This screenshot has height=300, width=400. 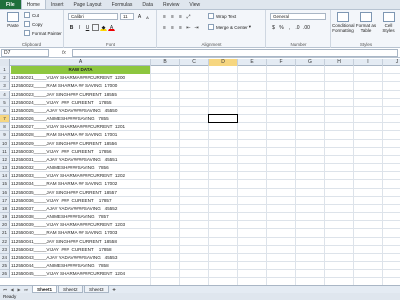 I want to click on tab-insert: Insert, so click(x=57, y=4).